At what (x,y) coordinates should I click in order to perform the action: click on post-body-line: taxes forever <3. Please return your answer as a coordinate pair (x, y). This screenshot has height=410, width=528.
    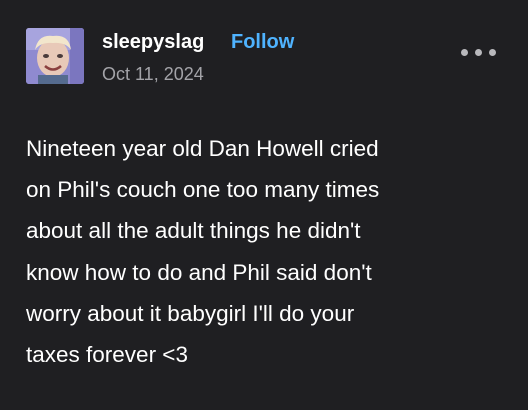
    Looking at the image, I should click on (107, 355).